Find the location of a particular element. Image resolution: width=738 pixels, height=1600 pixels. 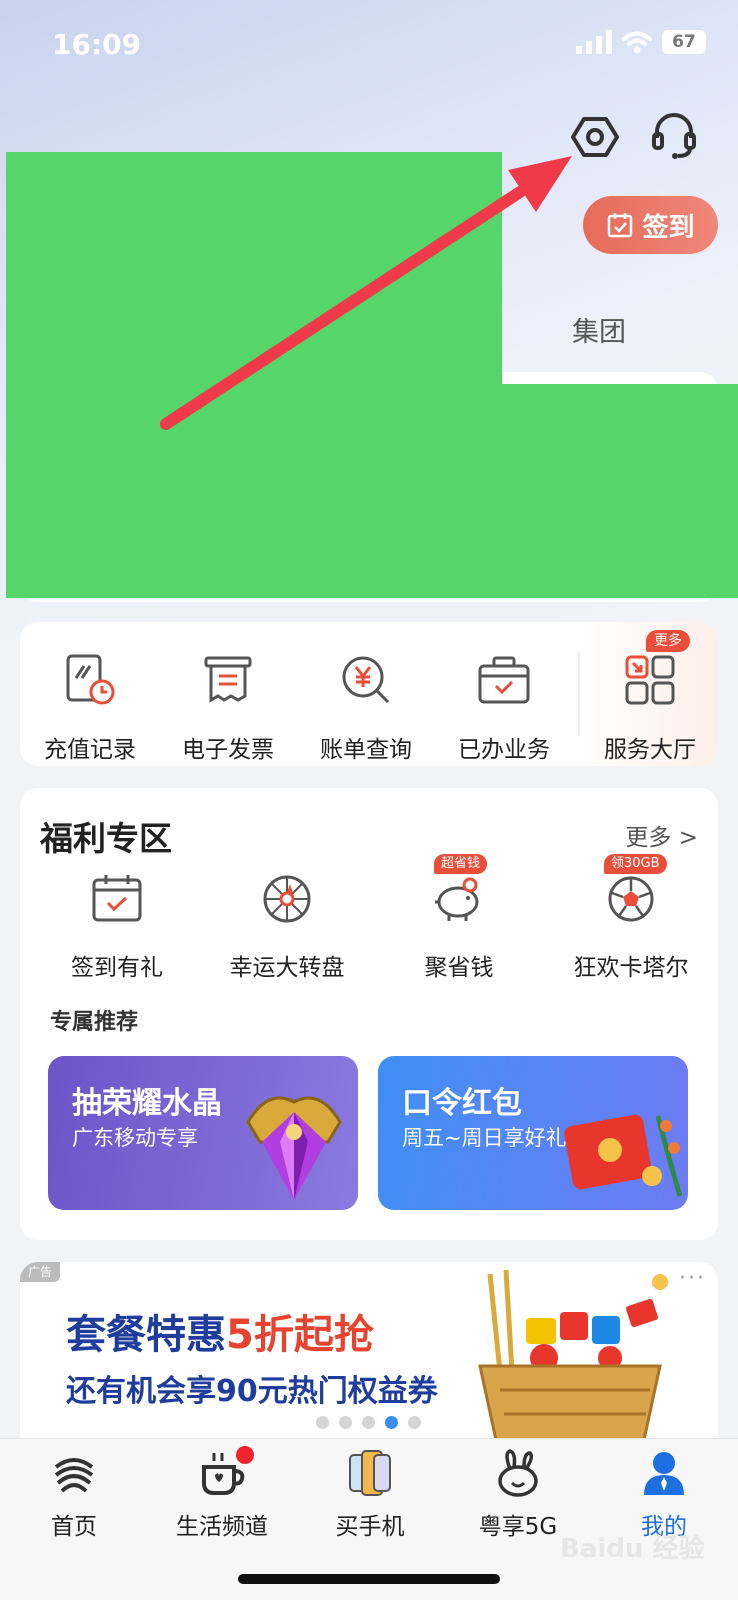

quick-action-label: 已办业务 is located at coordinates (504, 750).